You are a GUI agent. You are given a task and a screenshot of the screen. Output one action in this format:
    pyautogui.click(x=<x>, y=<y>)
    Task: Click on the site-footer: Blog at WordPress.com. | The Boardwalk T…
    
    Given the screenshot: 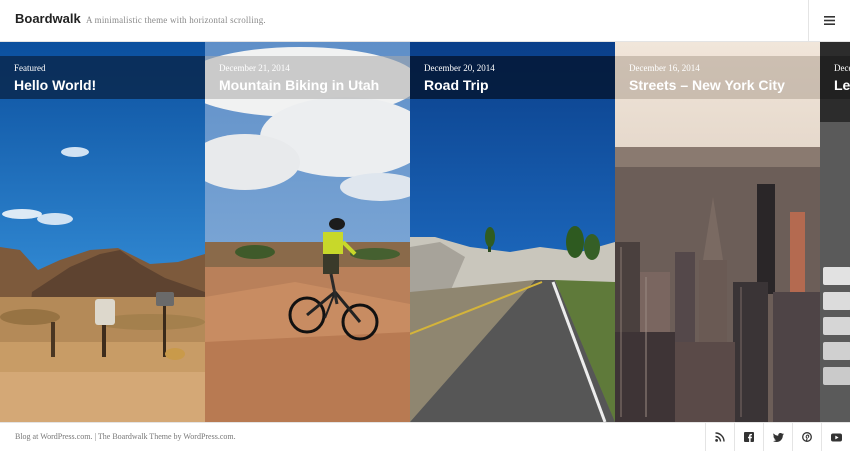 What is the action you would take?
    pyautogui.click(x=425, y=436)
    